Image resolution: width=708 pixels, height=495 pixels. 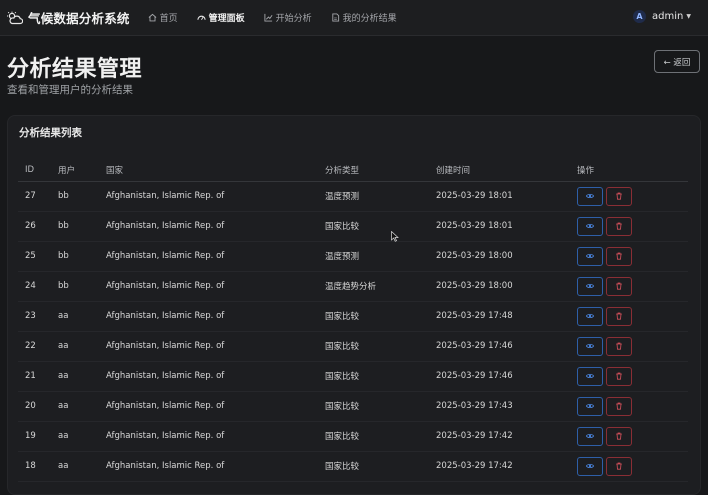 I want to click on column-header-type: 分析类型, so click(x=373, y=170).